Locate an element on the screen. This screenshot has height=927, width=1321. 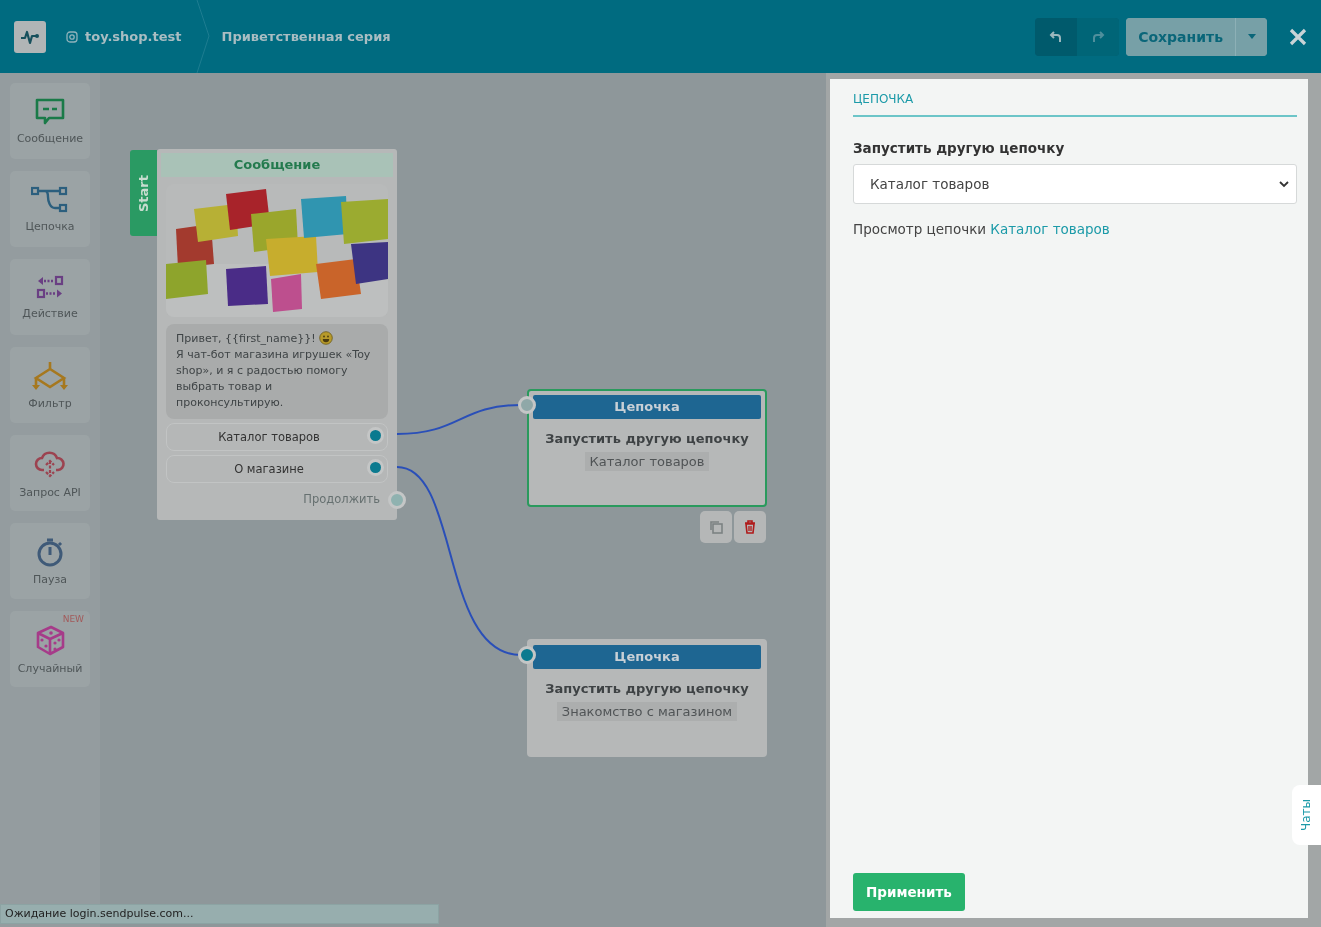
block-tile: Сообщение is located at coordinates (50, 121).